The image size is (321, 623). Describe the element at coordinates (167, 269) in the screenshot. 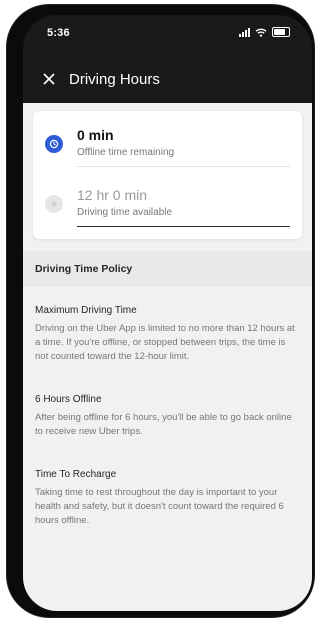

I see `policy-heading: Driving Time Policy` at that location.